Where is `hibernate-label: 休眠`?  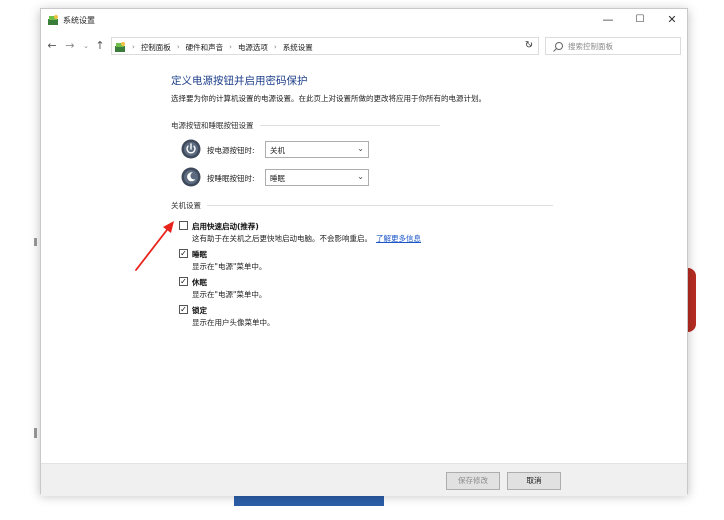
hibernate-label: 休眠 is located at coordinates (199, 282).